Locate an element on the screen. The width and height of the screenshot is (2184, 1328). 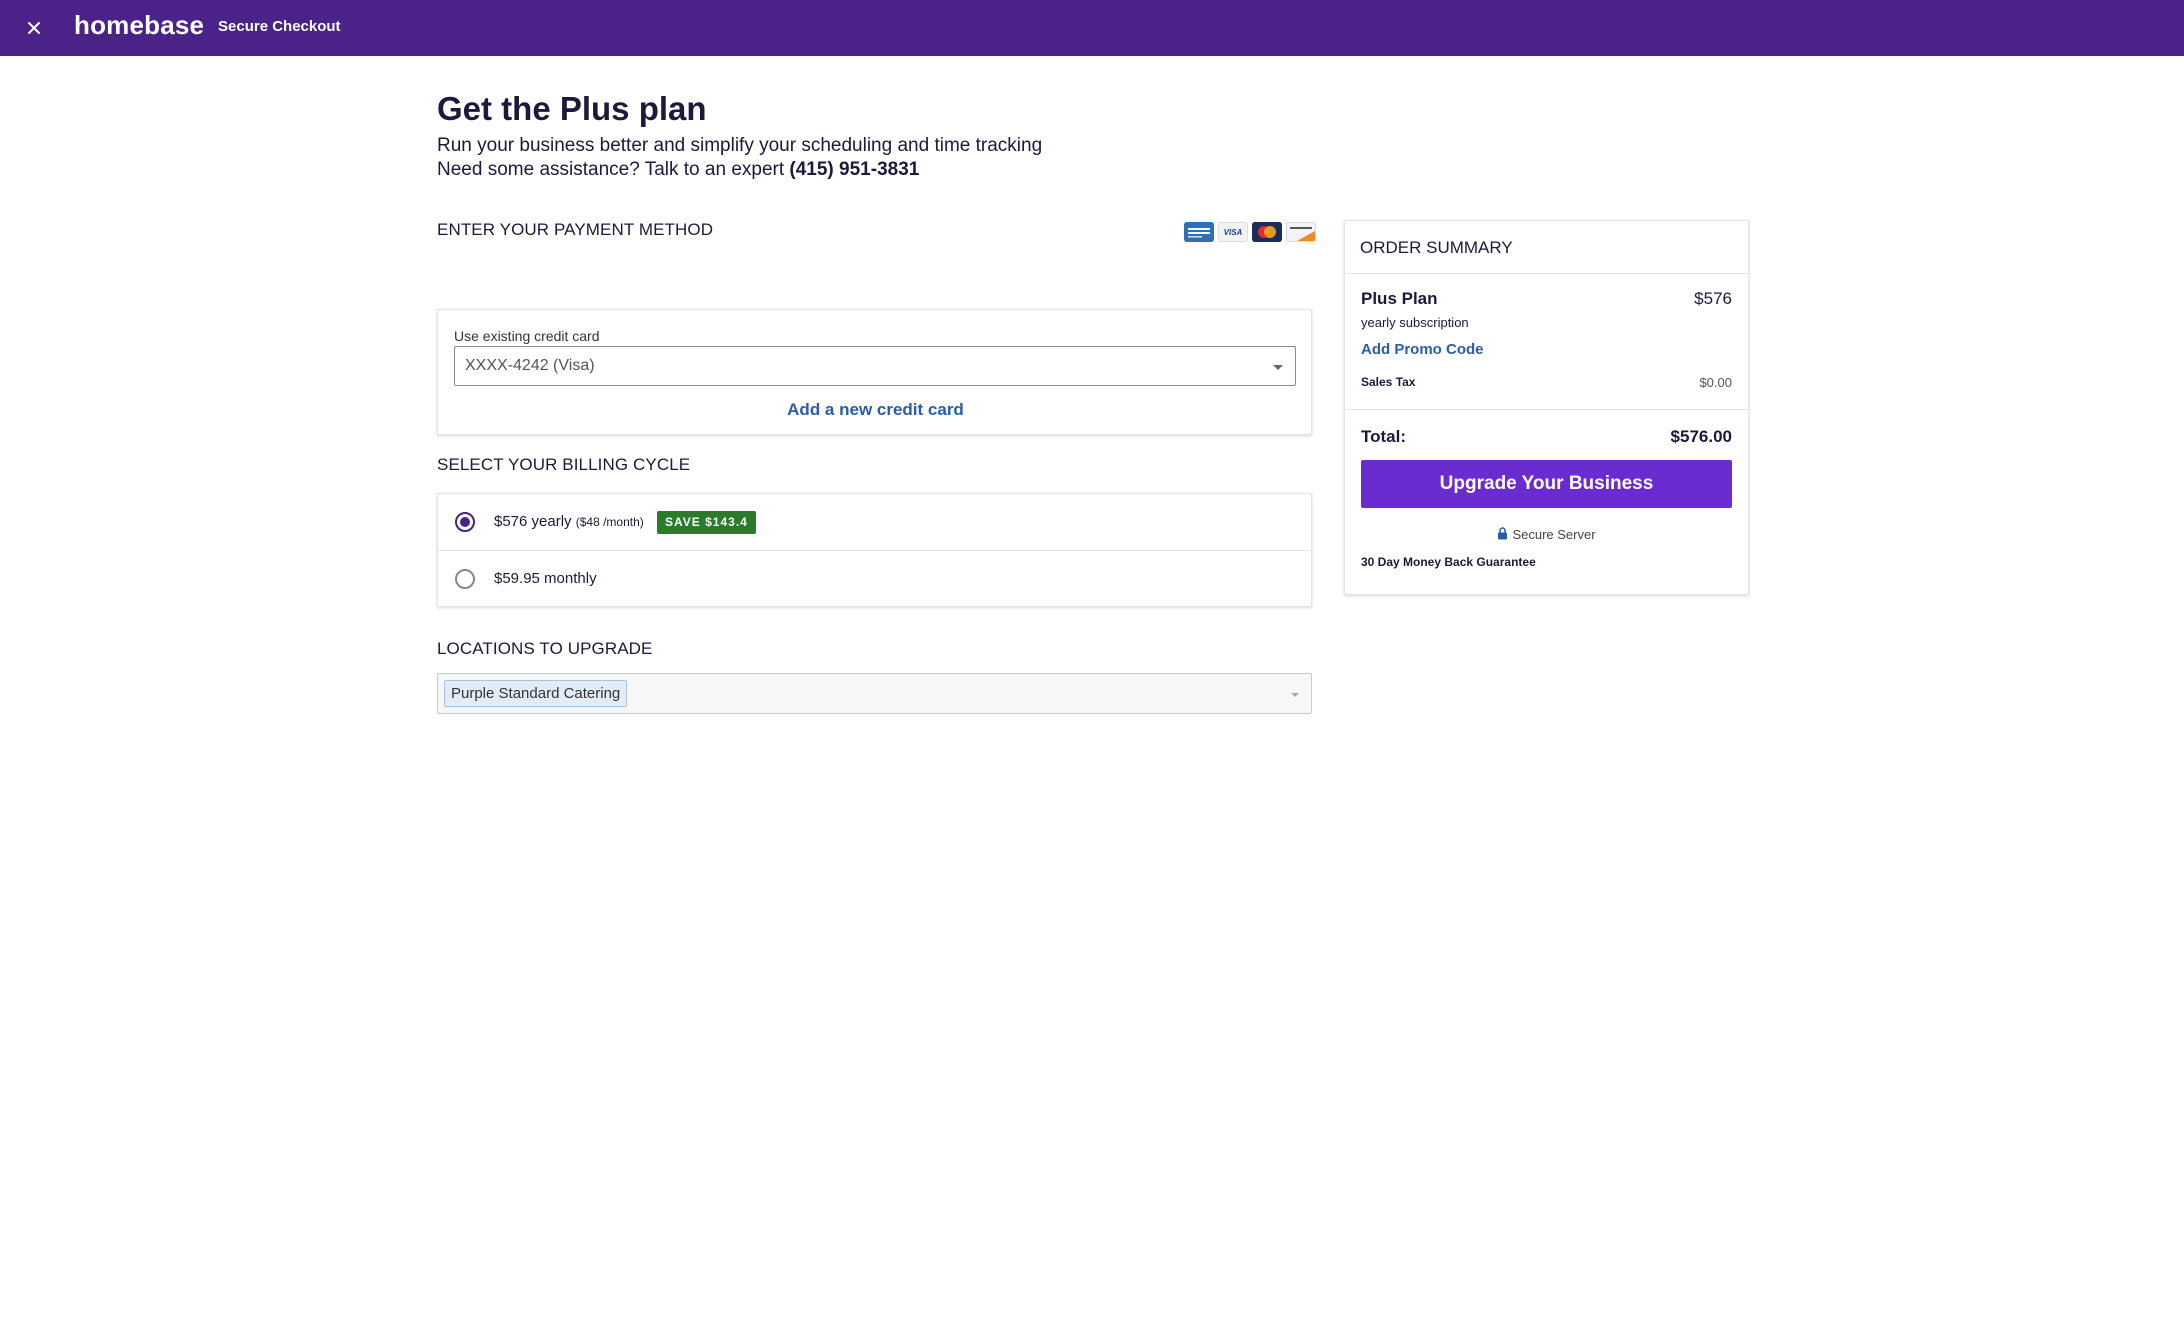
yearly-price-text: $576 yearly ($48 /month) is located at coordinates (569, 521).